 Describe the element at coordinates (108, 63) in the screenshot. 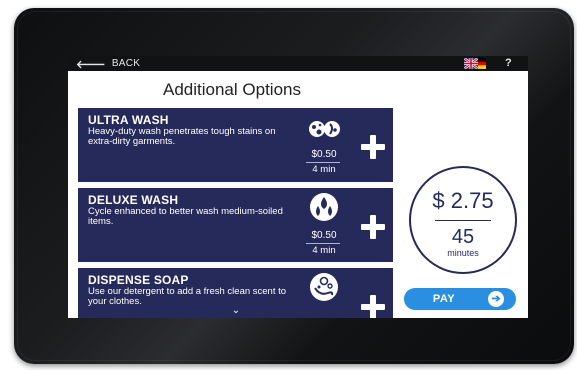

I see `back-button: 🡐 BACK` at that location.